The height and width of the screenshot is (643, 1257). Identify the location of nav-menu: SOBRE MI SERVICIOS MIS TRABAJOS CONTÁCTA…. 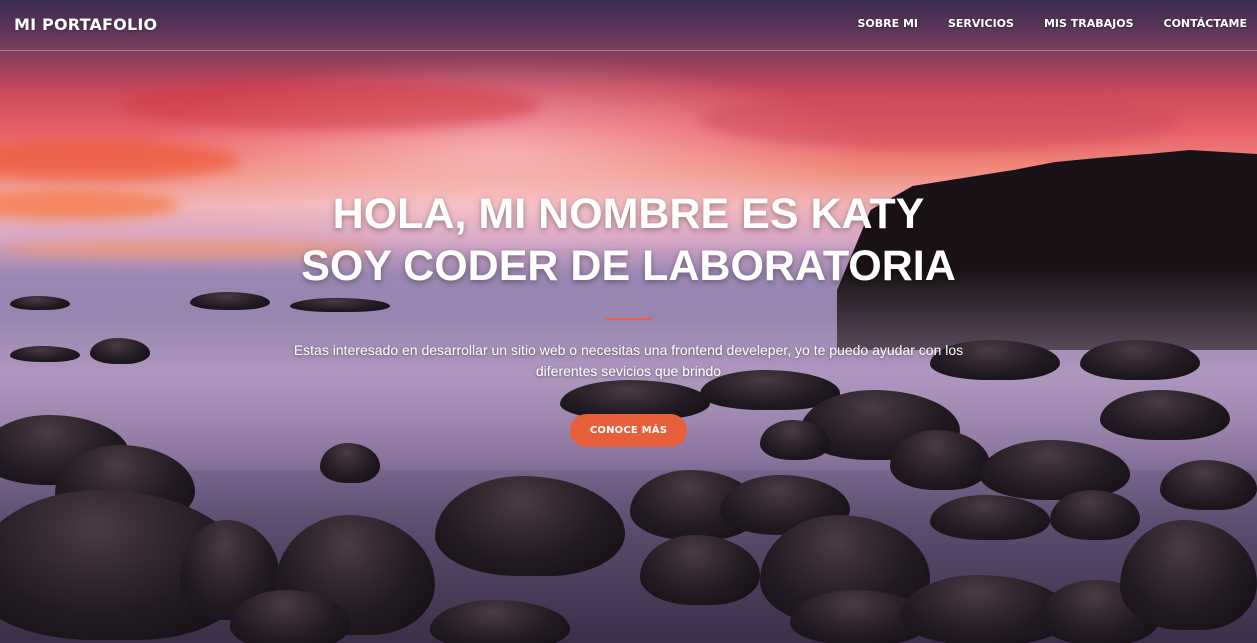
(1037, 23).